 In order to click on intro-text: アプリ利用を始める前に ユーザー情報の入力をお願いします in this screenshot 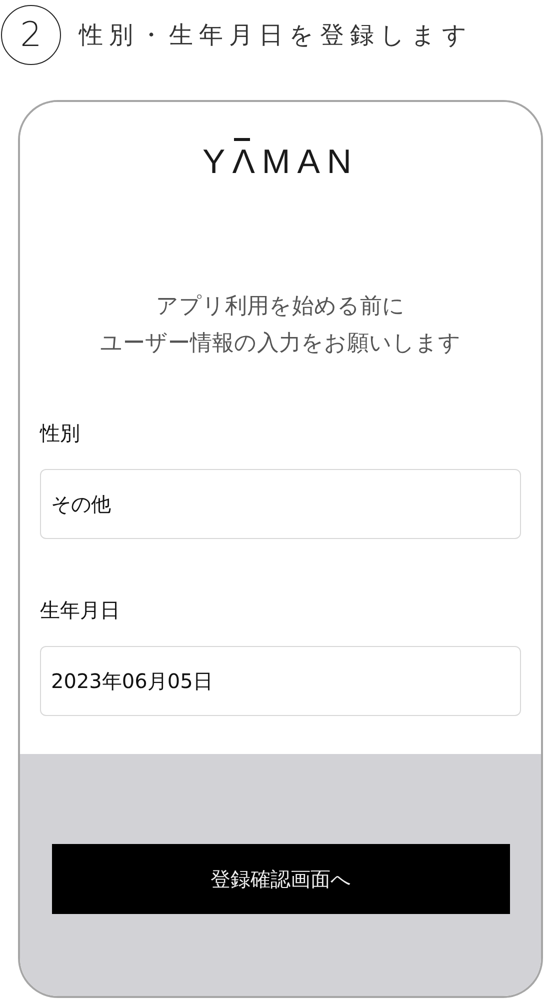, I will do `click(280, 325)`.